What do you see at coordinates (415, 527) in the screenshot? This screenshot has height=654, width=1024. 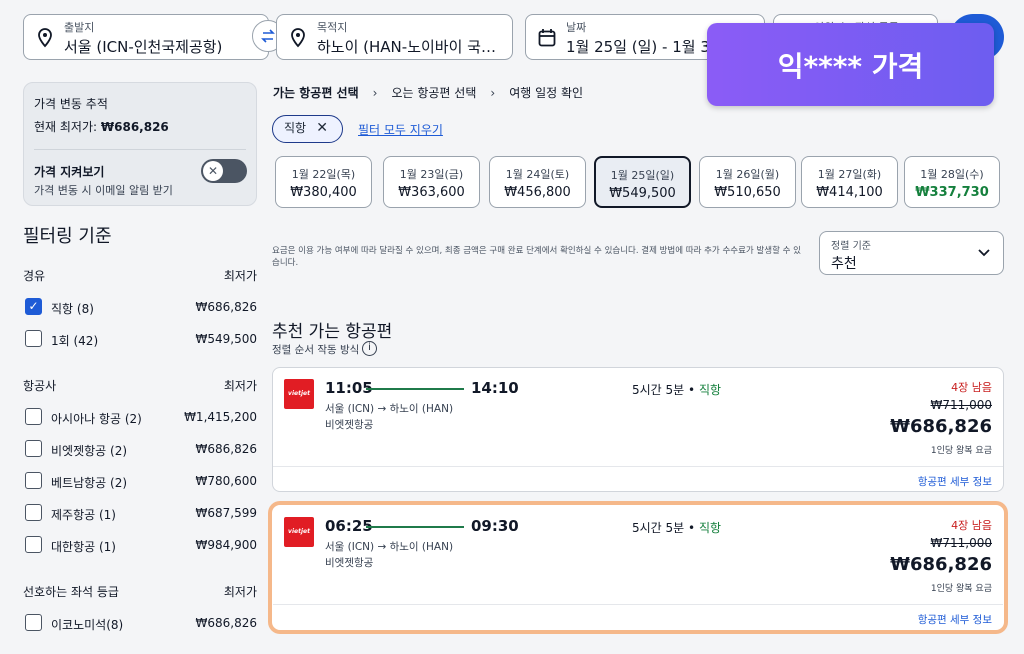 I see `flight-line` at bounding box center [415, 527].